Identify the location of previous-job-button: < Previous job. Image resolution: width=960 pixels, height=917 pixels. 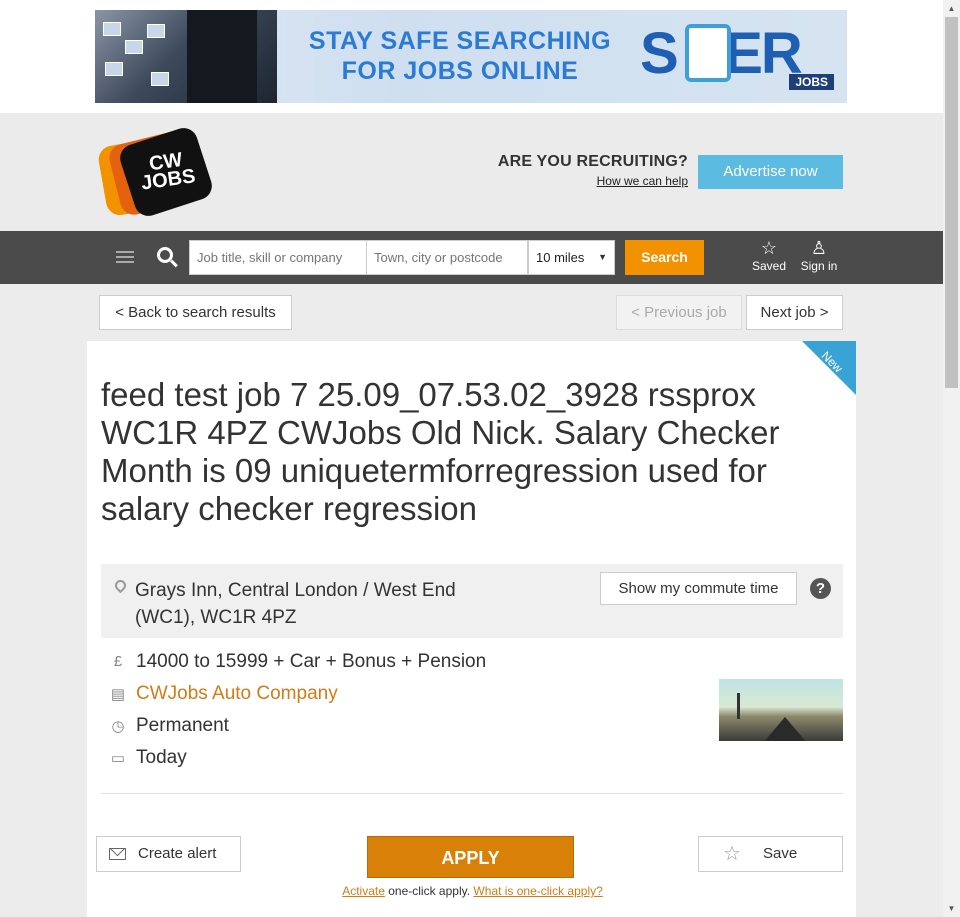
(679, 312).